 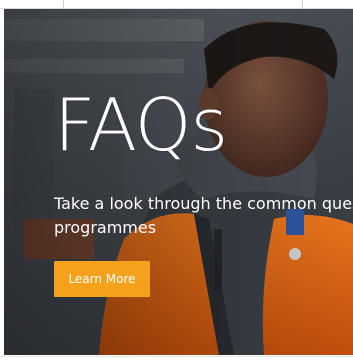 What do you see at coordinates (141, 125) in the screenshot?
I see `page-title: FAQs` at bounding box center [141, 125].